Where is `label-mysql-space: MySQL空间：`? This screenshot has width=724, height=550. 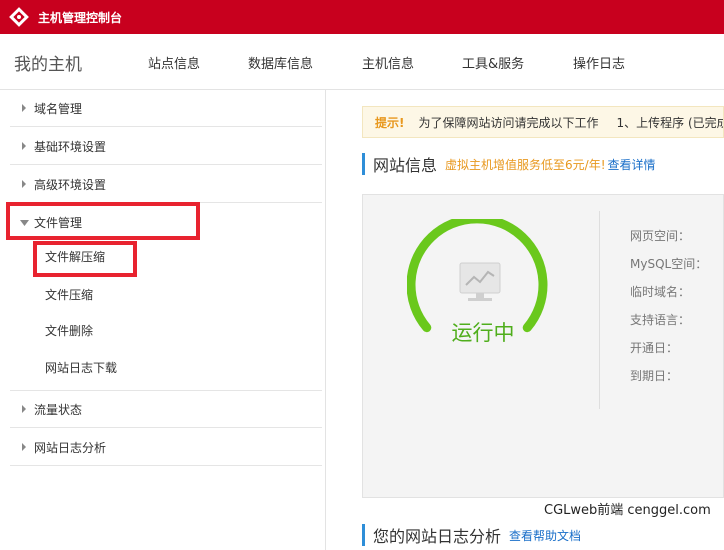 label-mysql-space: MySQL空间： is located at coordinates (669, 264).